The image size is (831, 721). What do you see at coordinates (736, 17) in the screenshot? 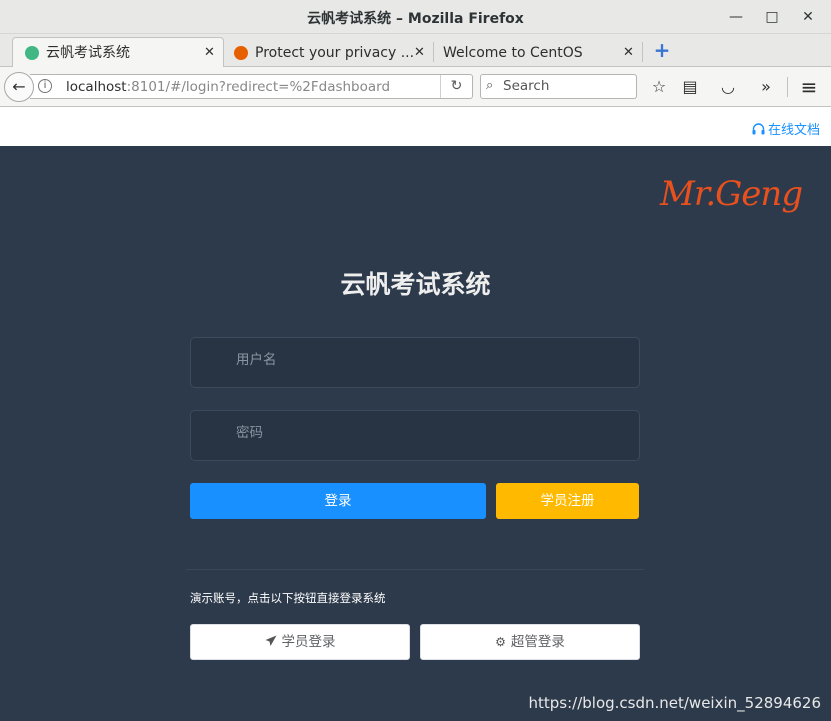
I see `minimize-button: —` at bounding box center [736, 17].